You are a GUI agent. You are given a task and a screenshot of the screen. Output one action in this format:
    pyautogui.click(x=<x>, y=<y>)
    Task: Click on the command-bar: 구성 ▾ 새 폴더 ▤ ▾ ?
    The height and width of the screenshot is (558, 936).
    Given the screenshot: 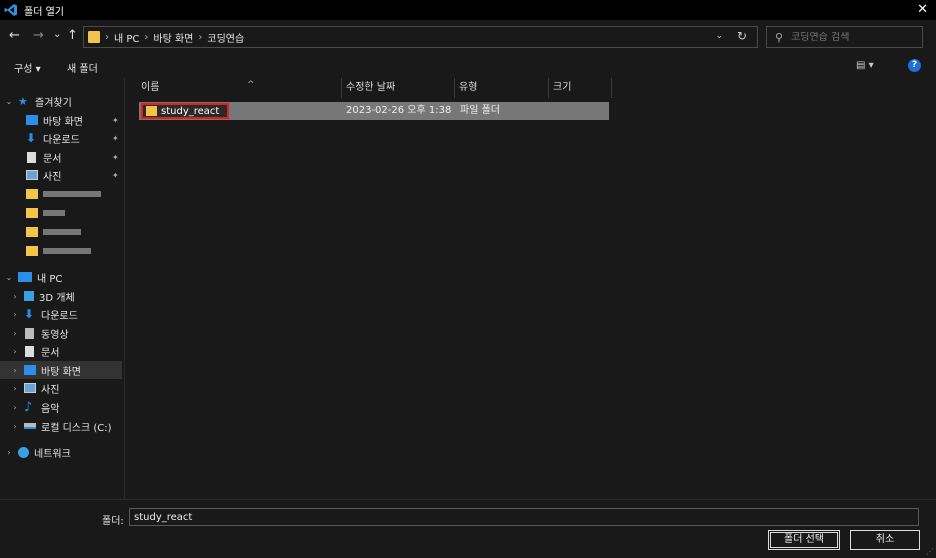 What is the action you would take?
    pyautogui.click(x=468, y=66)
    